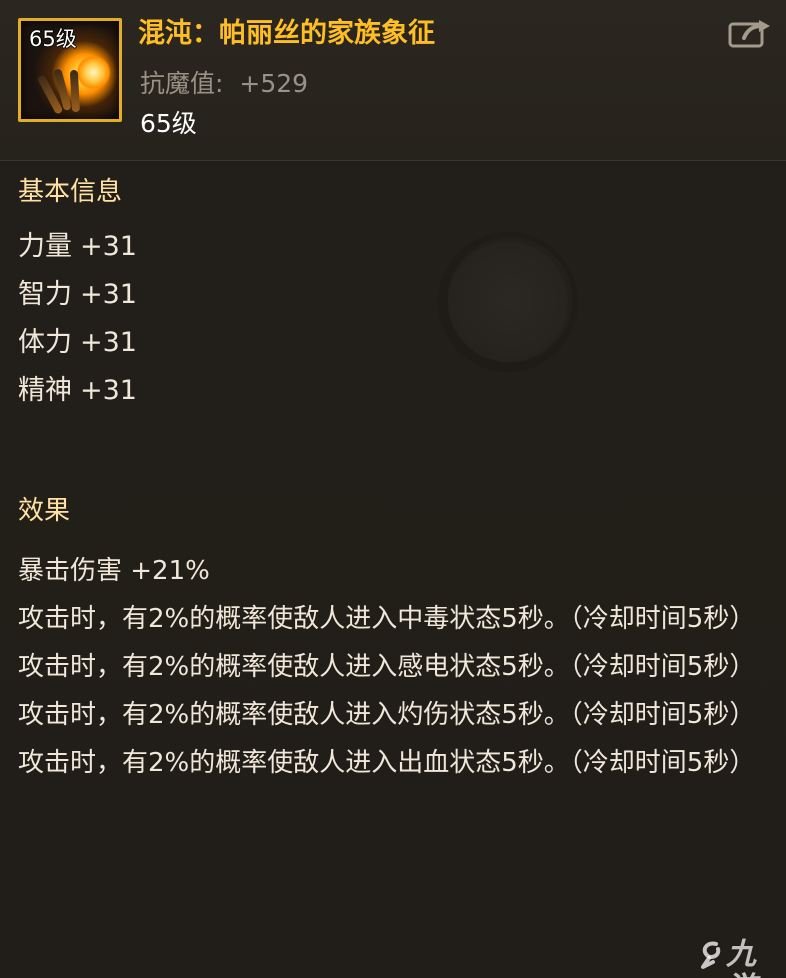  Describe the element at coordinates (77, 343) in the screenshot. I see `stat-vitality: 体力 +31` at that location.